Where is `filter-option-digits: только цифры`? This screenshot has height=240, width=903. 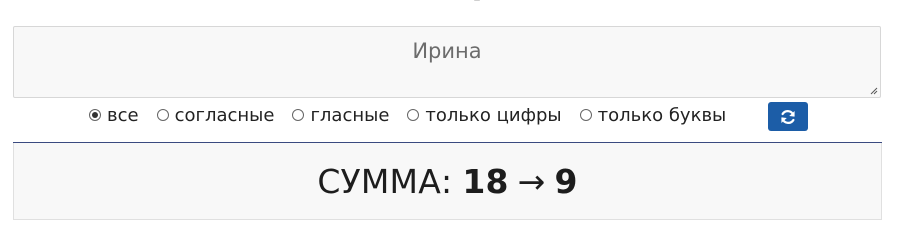
filter-option-digits: только цифры is located at coordinates (484, 115).